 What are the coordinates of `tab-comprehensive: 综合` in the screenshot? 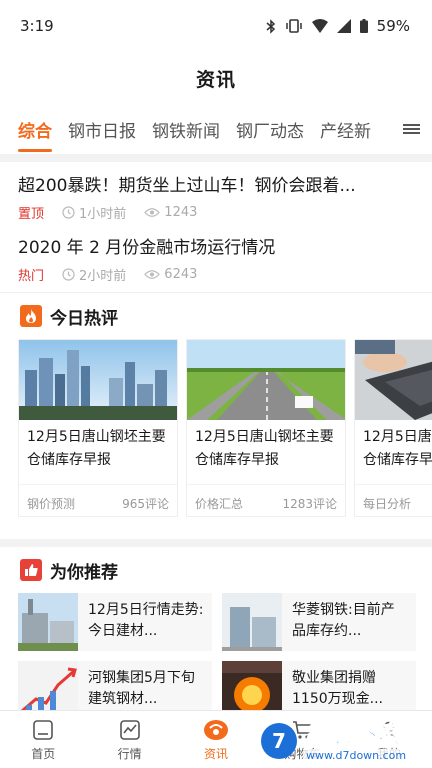 It's located at (35, 129).